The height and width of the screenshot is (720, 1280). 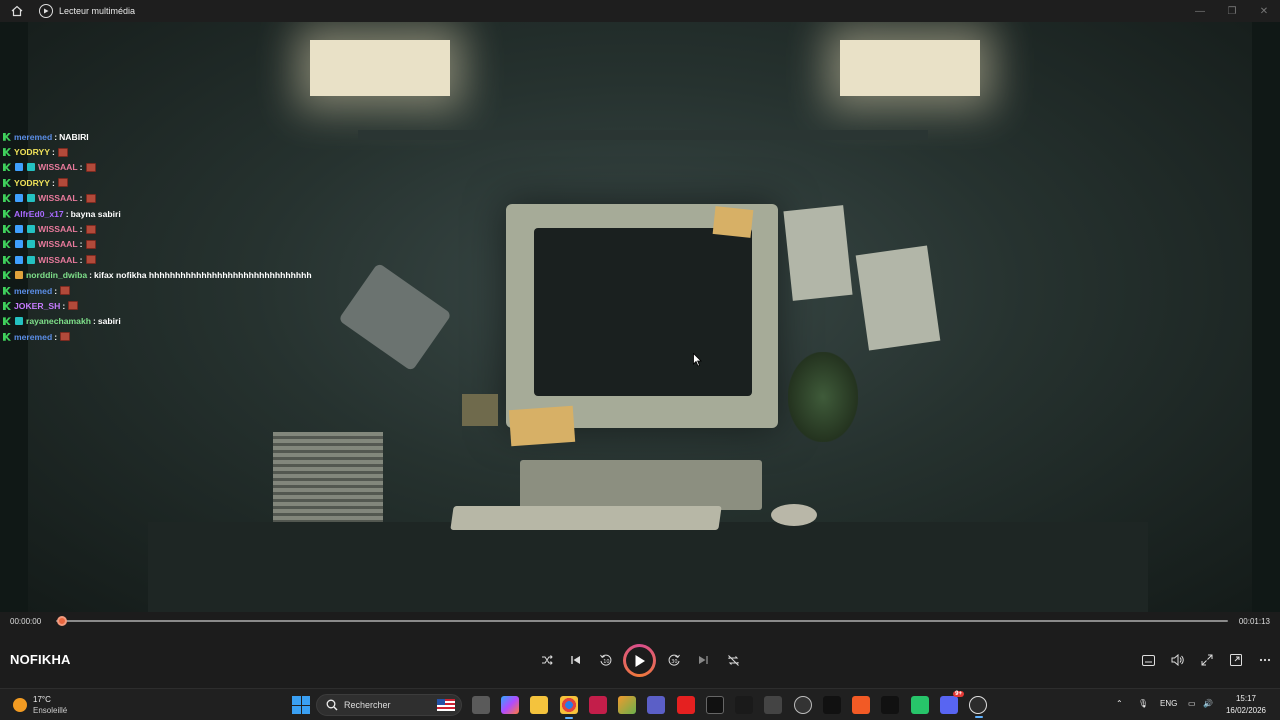 What do you see at coordinates (1177, 660) in the screenshot?
I see `volume-button` at bounding box center [1177, 660].